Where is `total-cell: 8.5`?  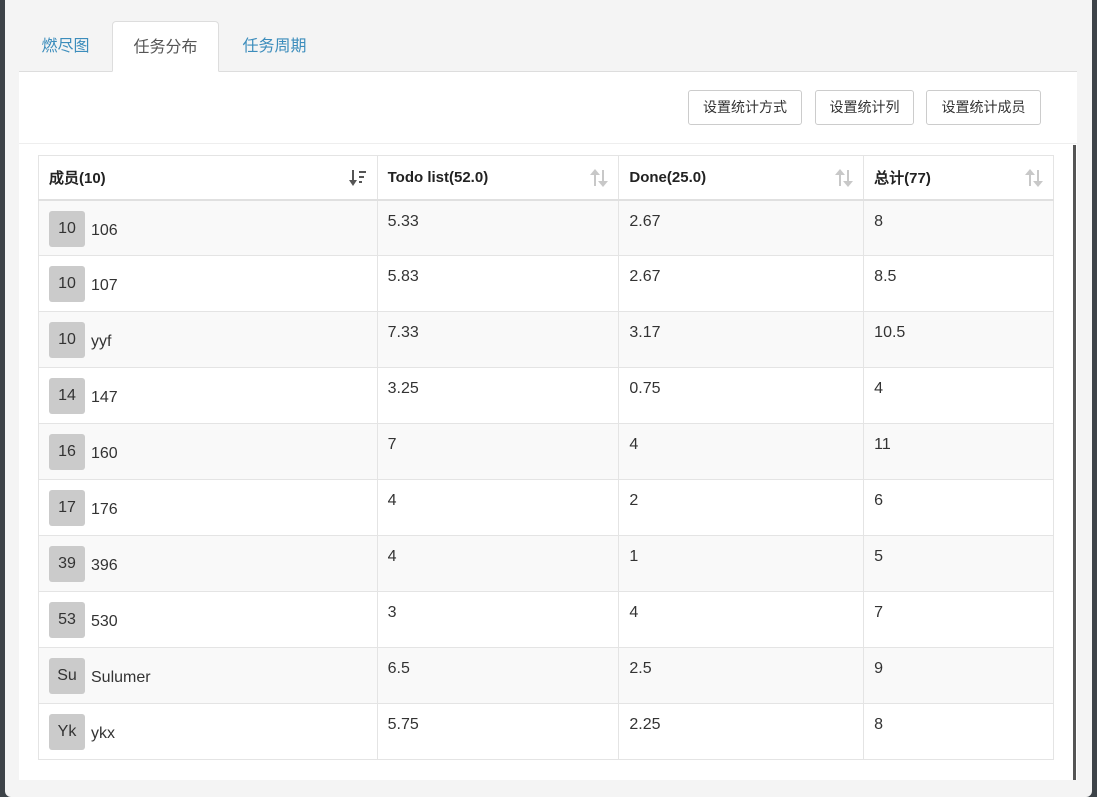 total-cell: 8.5 is located at coordinates (958, 283).